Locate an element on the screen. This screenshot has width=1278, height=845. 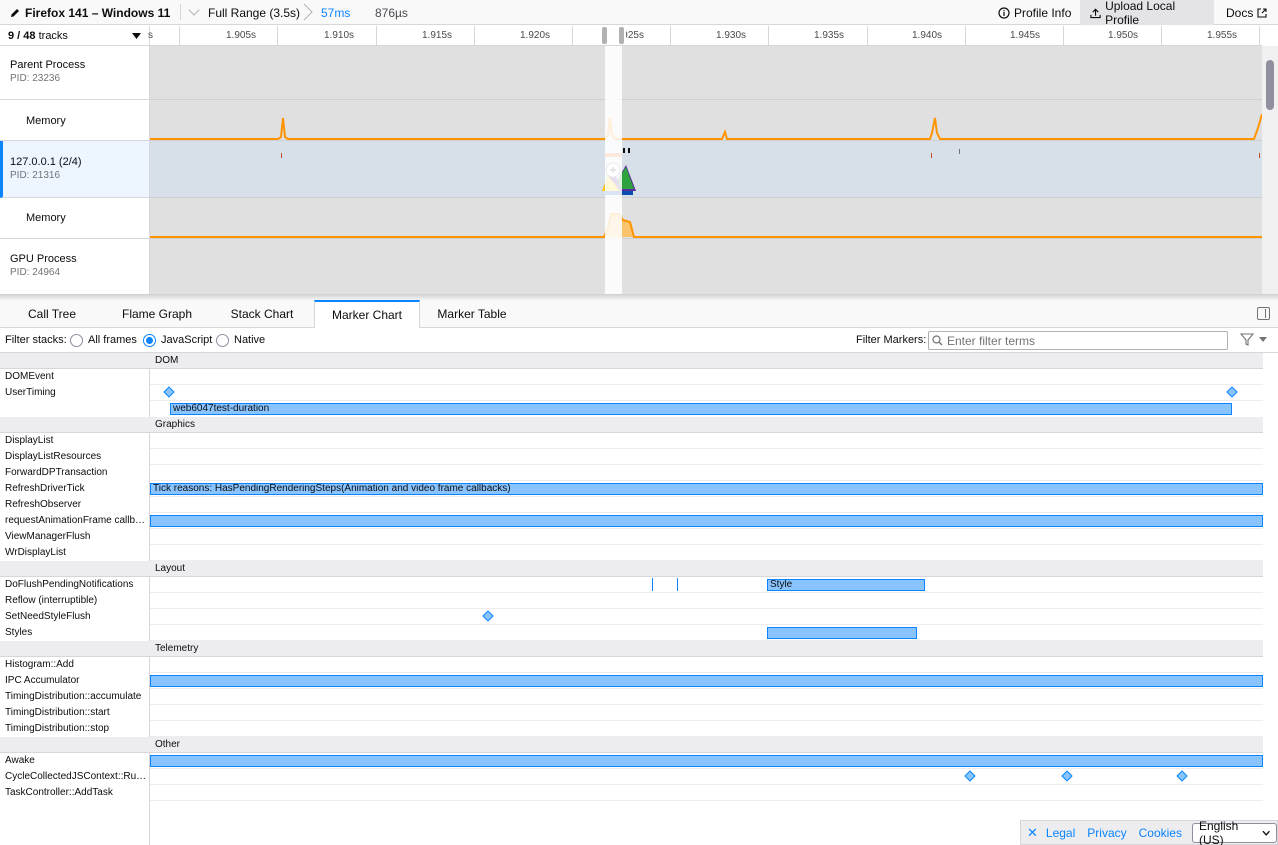
marker-row: DisplayListResources is located at coordinates (631, 457).